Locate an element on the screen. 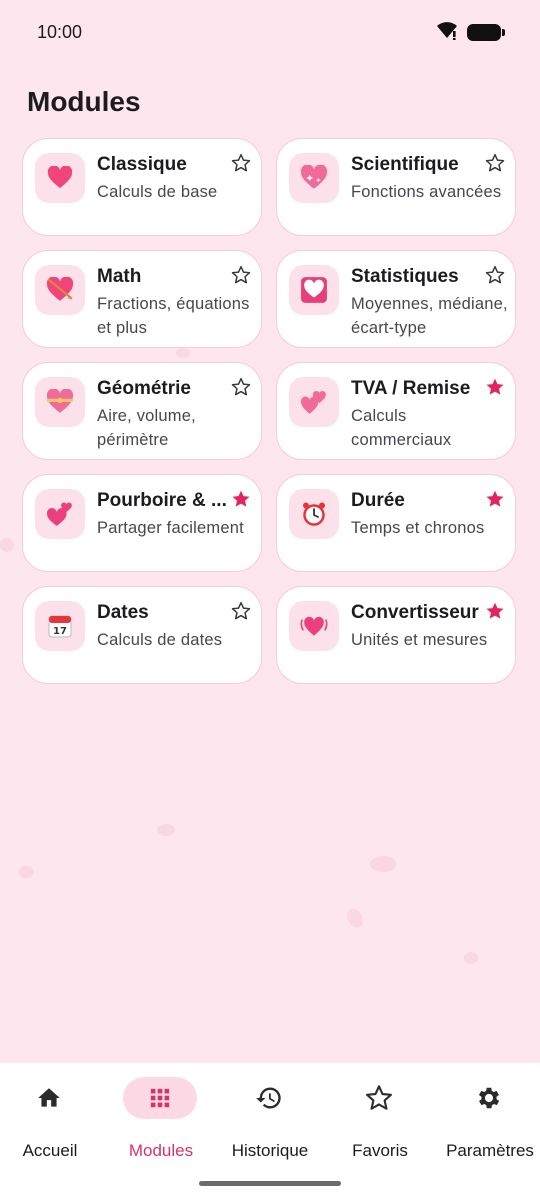 The width and height of the screenshot is (540, 1200). module-subtitle: Calculs commerciaux is located at coordinates (401, 428).